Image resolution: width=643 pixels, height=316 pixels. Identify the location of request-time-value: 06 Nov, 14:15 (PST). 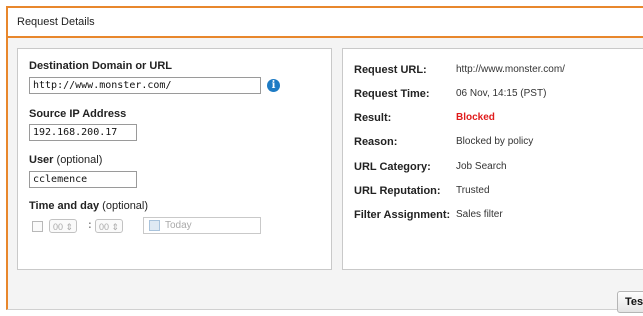
(501, 93).